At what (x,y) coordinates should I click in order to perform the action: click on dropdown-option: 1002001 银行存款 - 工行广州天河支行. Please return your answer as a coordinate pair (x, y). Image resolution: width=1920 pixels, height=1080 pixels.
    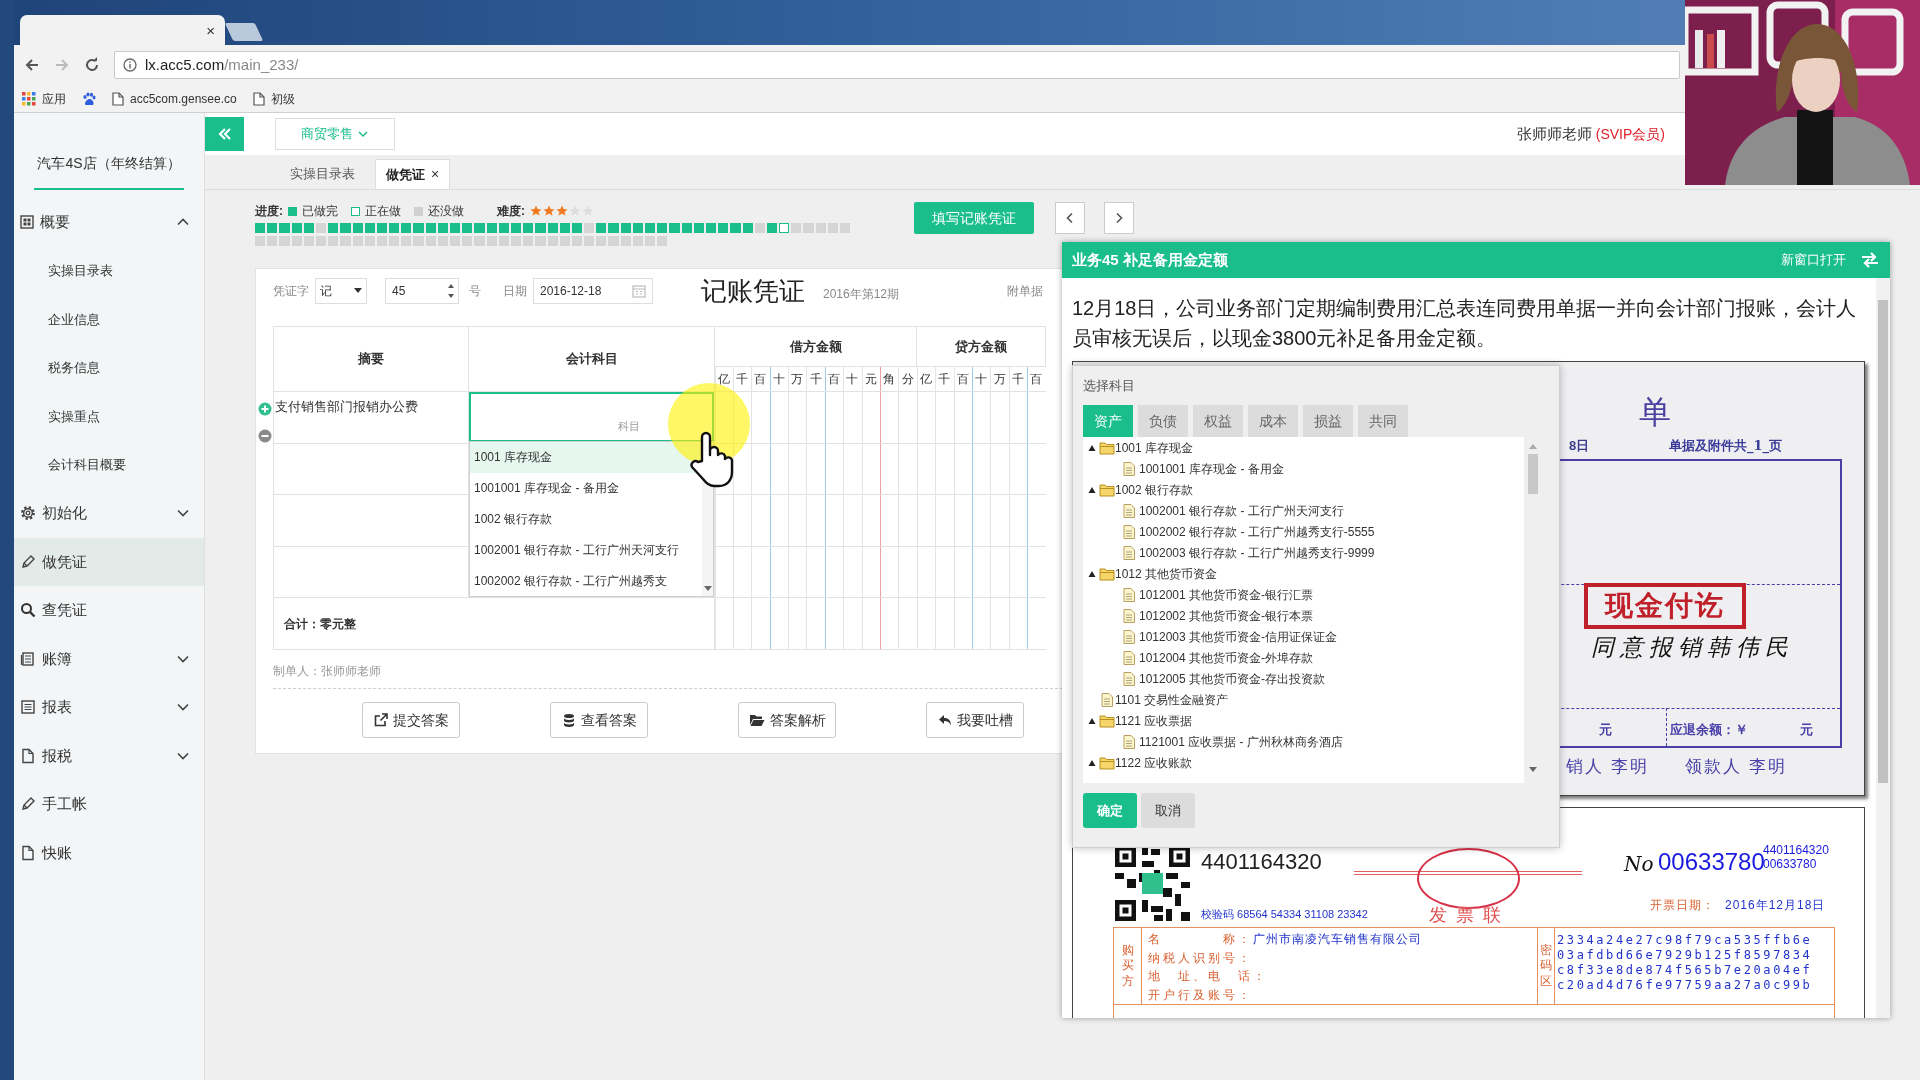
    Looking at the image, I should click on (586, 550).